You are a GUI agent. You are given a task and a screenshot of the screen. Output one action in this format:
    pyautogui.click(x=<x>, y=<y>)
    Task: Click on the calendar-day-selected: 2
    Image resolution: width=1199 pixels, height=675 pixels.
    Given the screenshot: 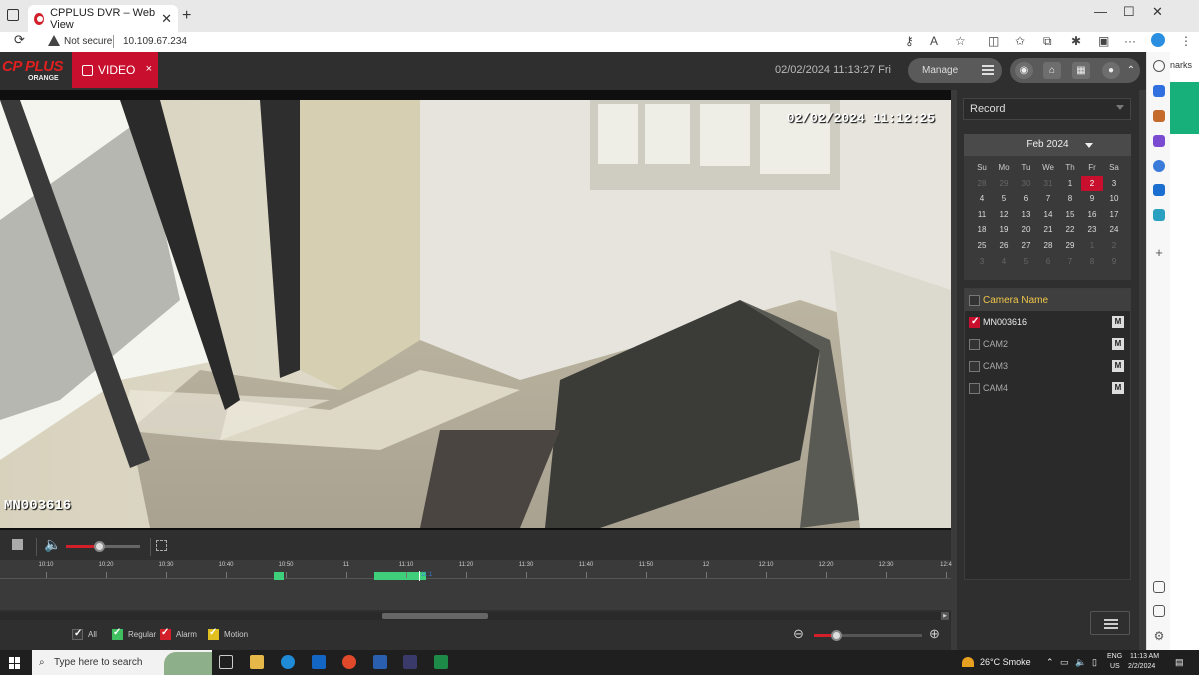 What is the action you would take?
    pyautogui.click(x=1092, y=183)
    